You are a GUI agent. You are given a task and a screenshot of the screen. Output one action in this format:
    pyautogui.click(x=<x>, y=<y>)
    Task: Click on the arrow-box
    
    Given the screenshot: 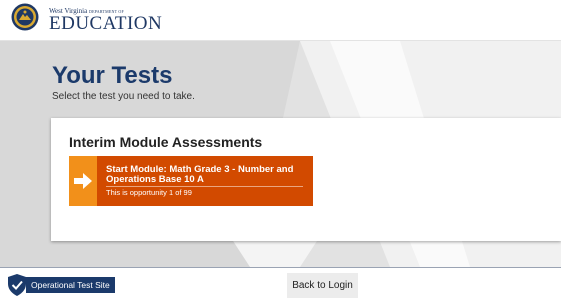 What is the action you would take?
    pyautogui.click(x=83, y=181)
    